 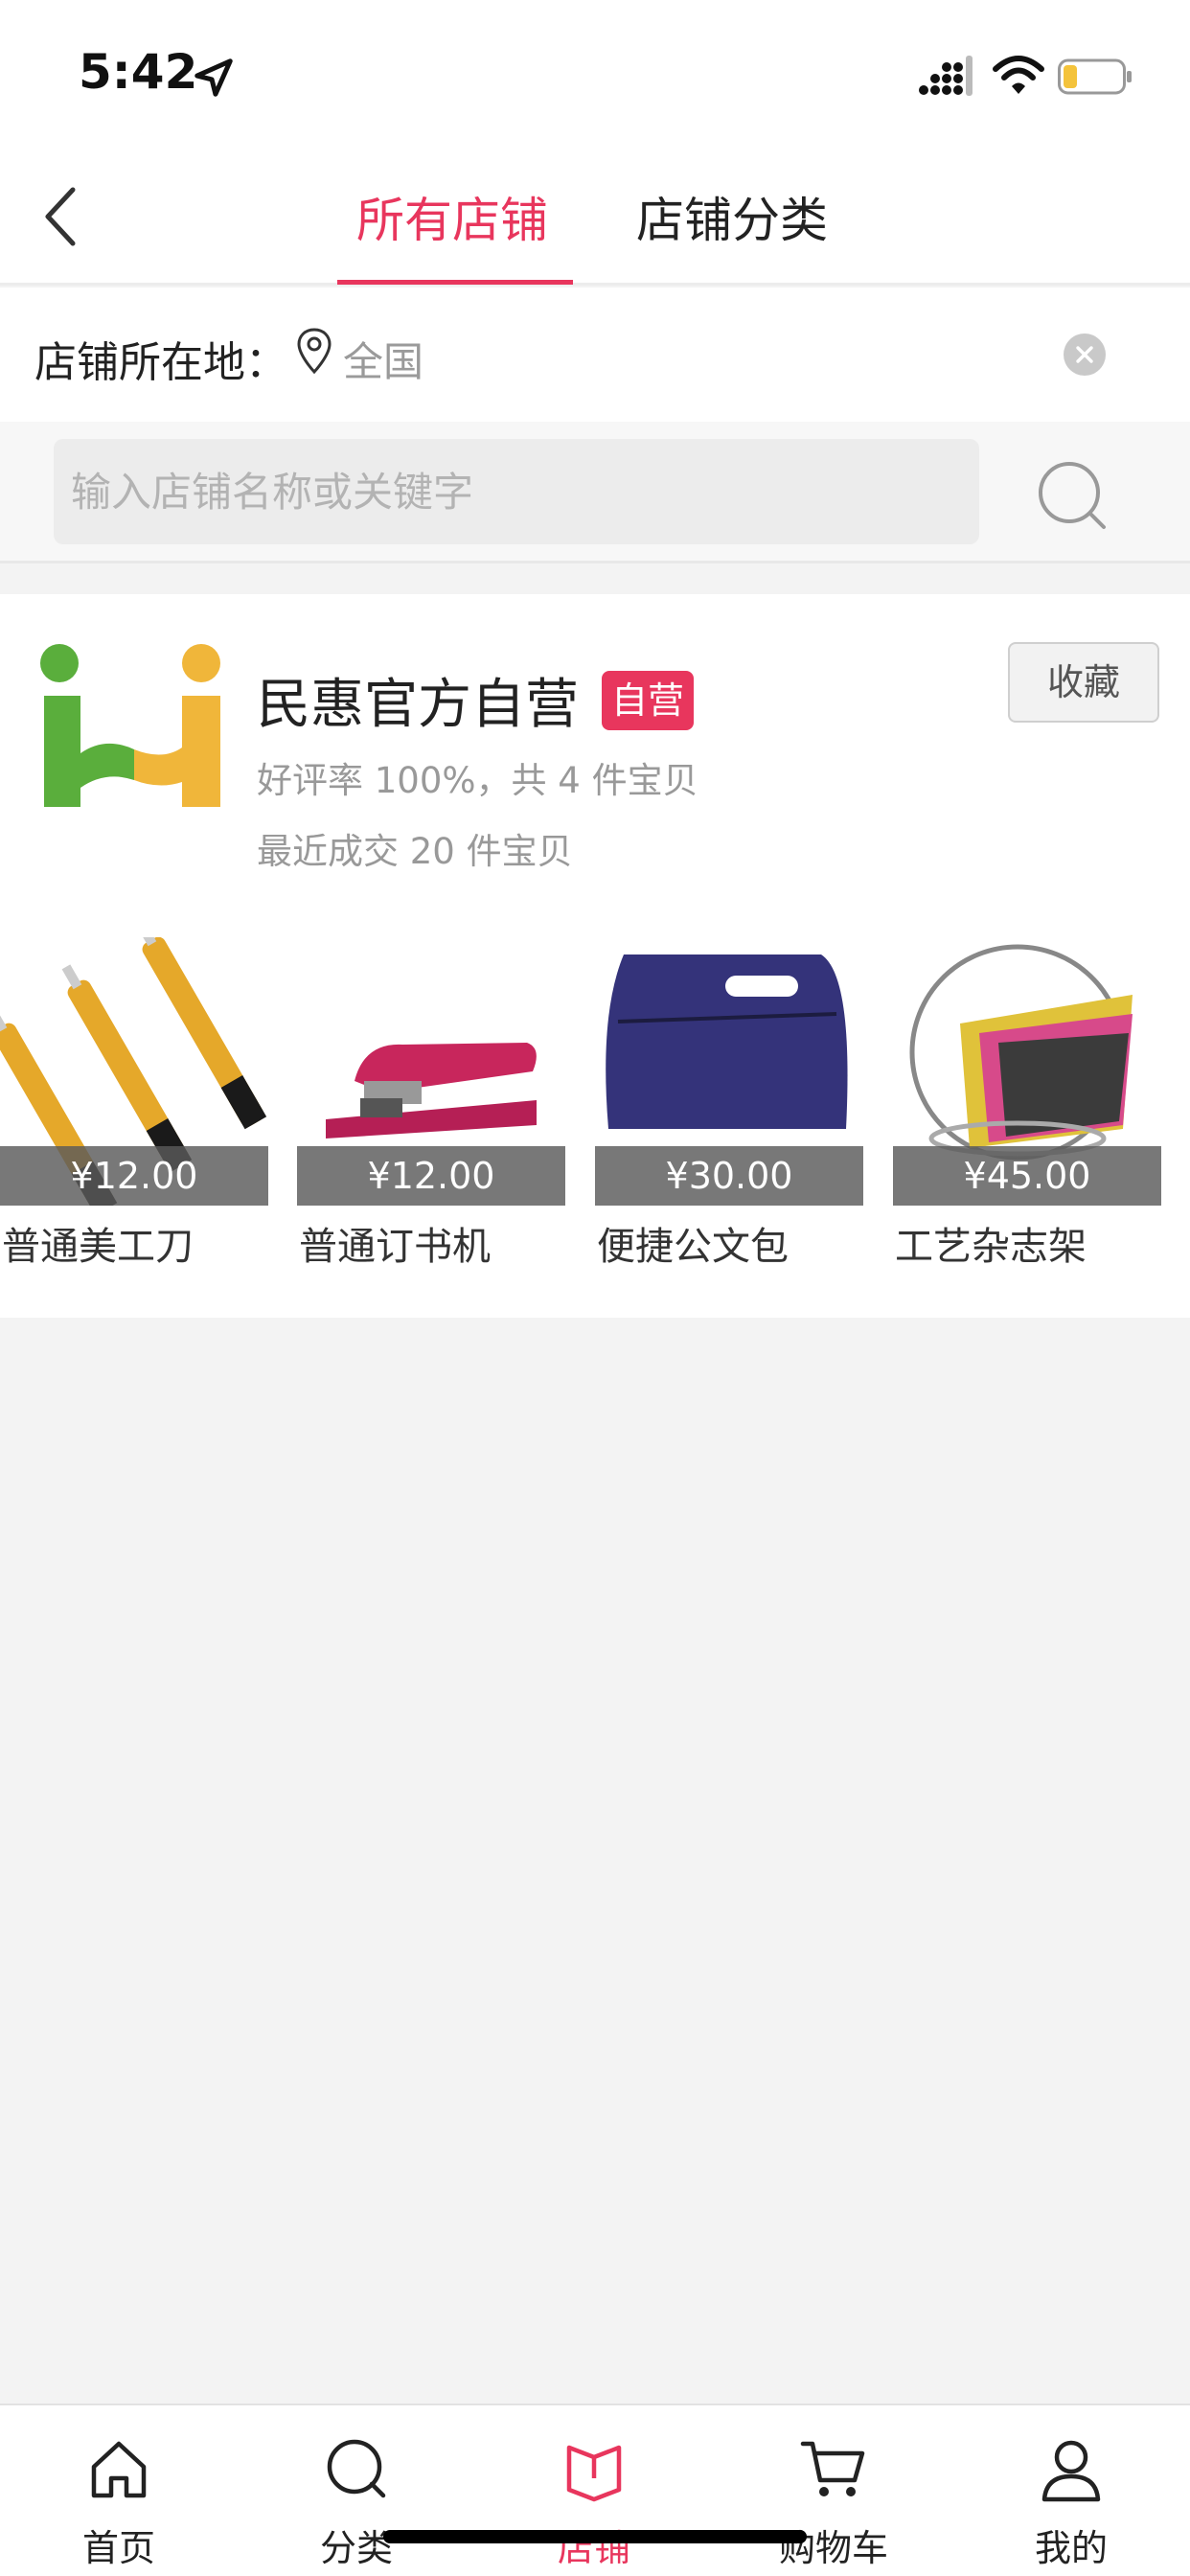 What do you see at coordinates (595, 355) in the screenshot?
I see `location-filter: 店铺所在地： 全国` at bounding box center [595, 355].